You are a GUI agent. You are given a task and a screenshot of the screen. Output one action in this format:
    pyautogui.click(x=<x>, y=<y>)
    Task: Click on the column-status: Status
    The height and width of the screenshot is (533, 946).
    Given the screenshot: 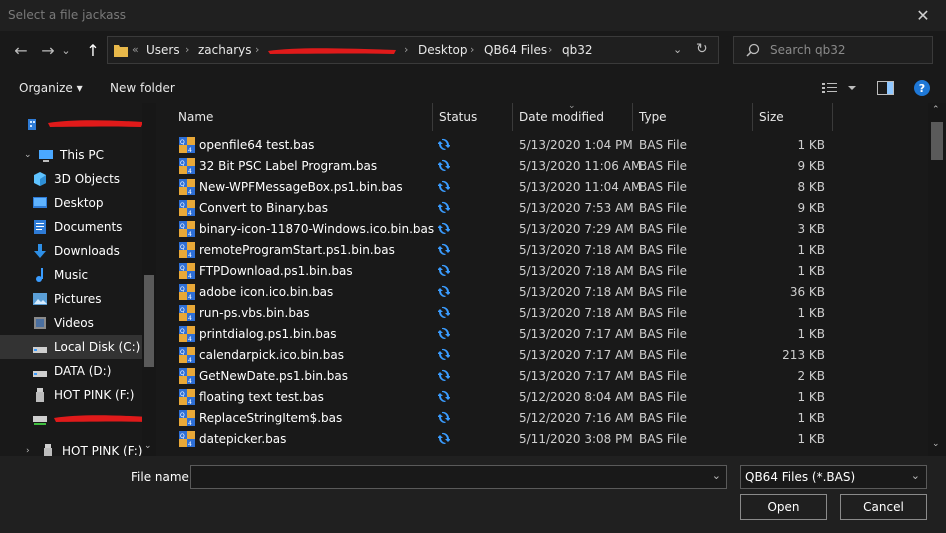 What is the action you would take?
    pyautogui.click(x=458, y=117)
    